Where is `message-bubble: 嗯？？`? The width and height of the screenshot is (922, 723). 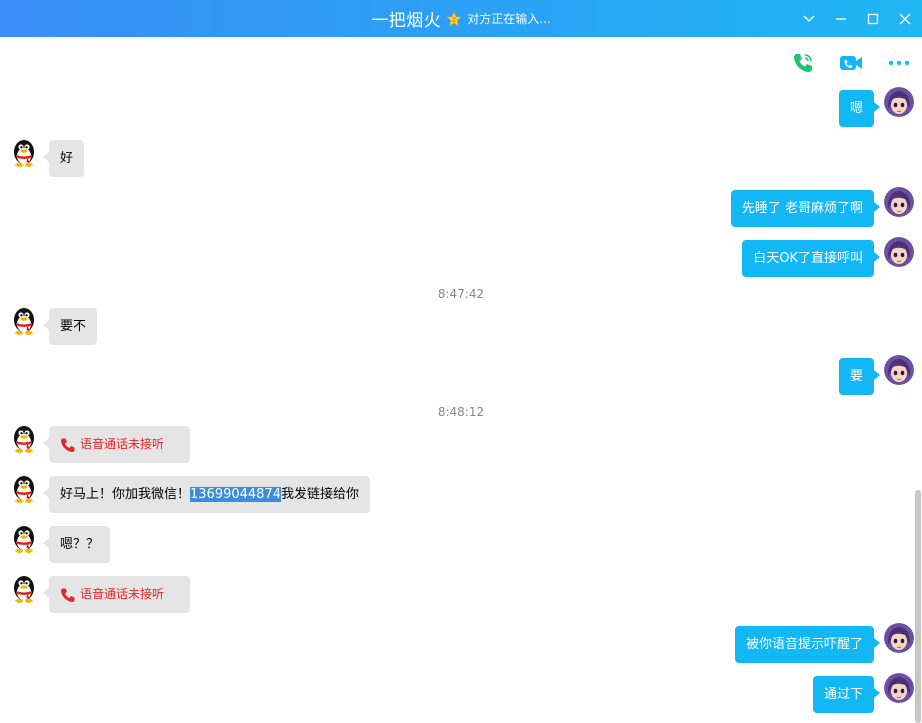
message-bubble: 嗯？？ is located at coordinates (76, 544).